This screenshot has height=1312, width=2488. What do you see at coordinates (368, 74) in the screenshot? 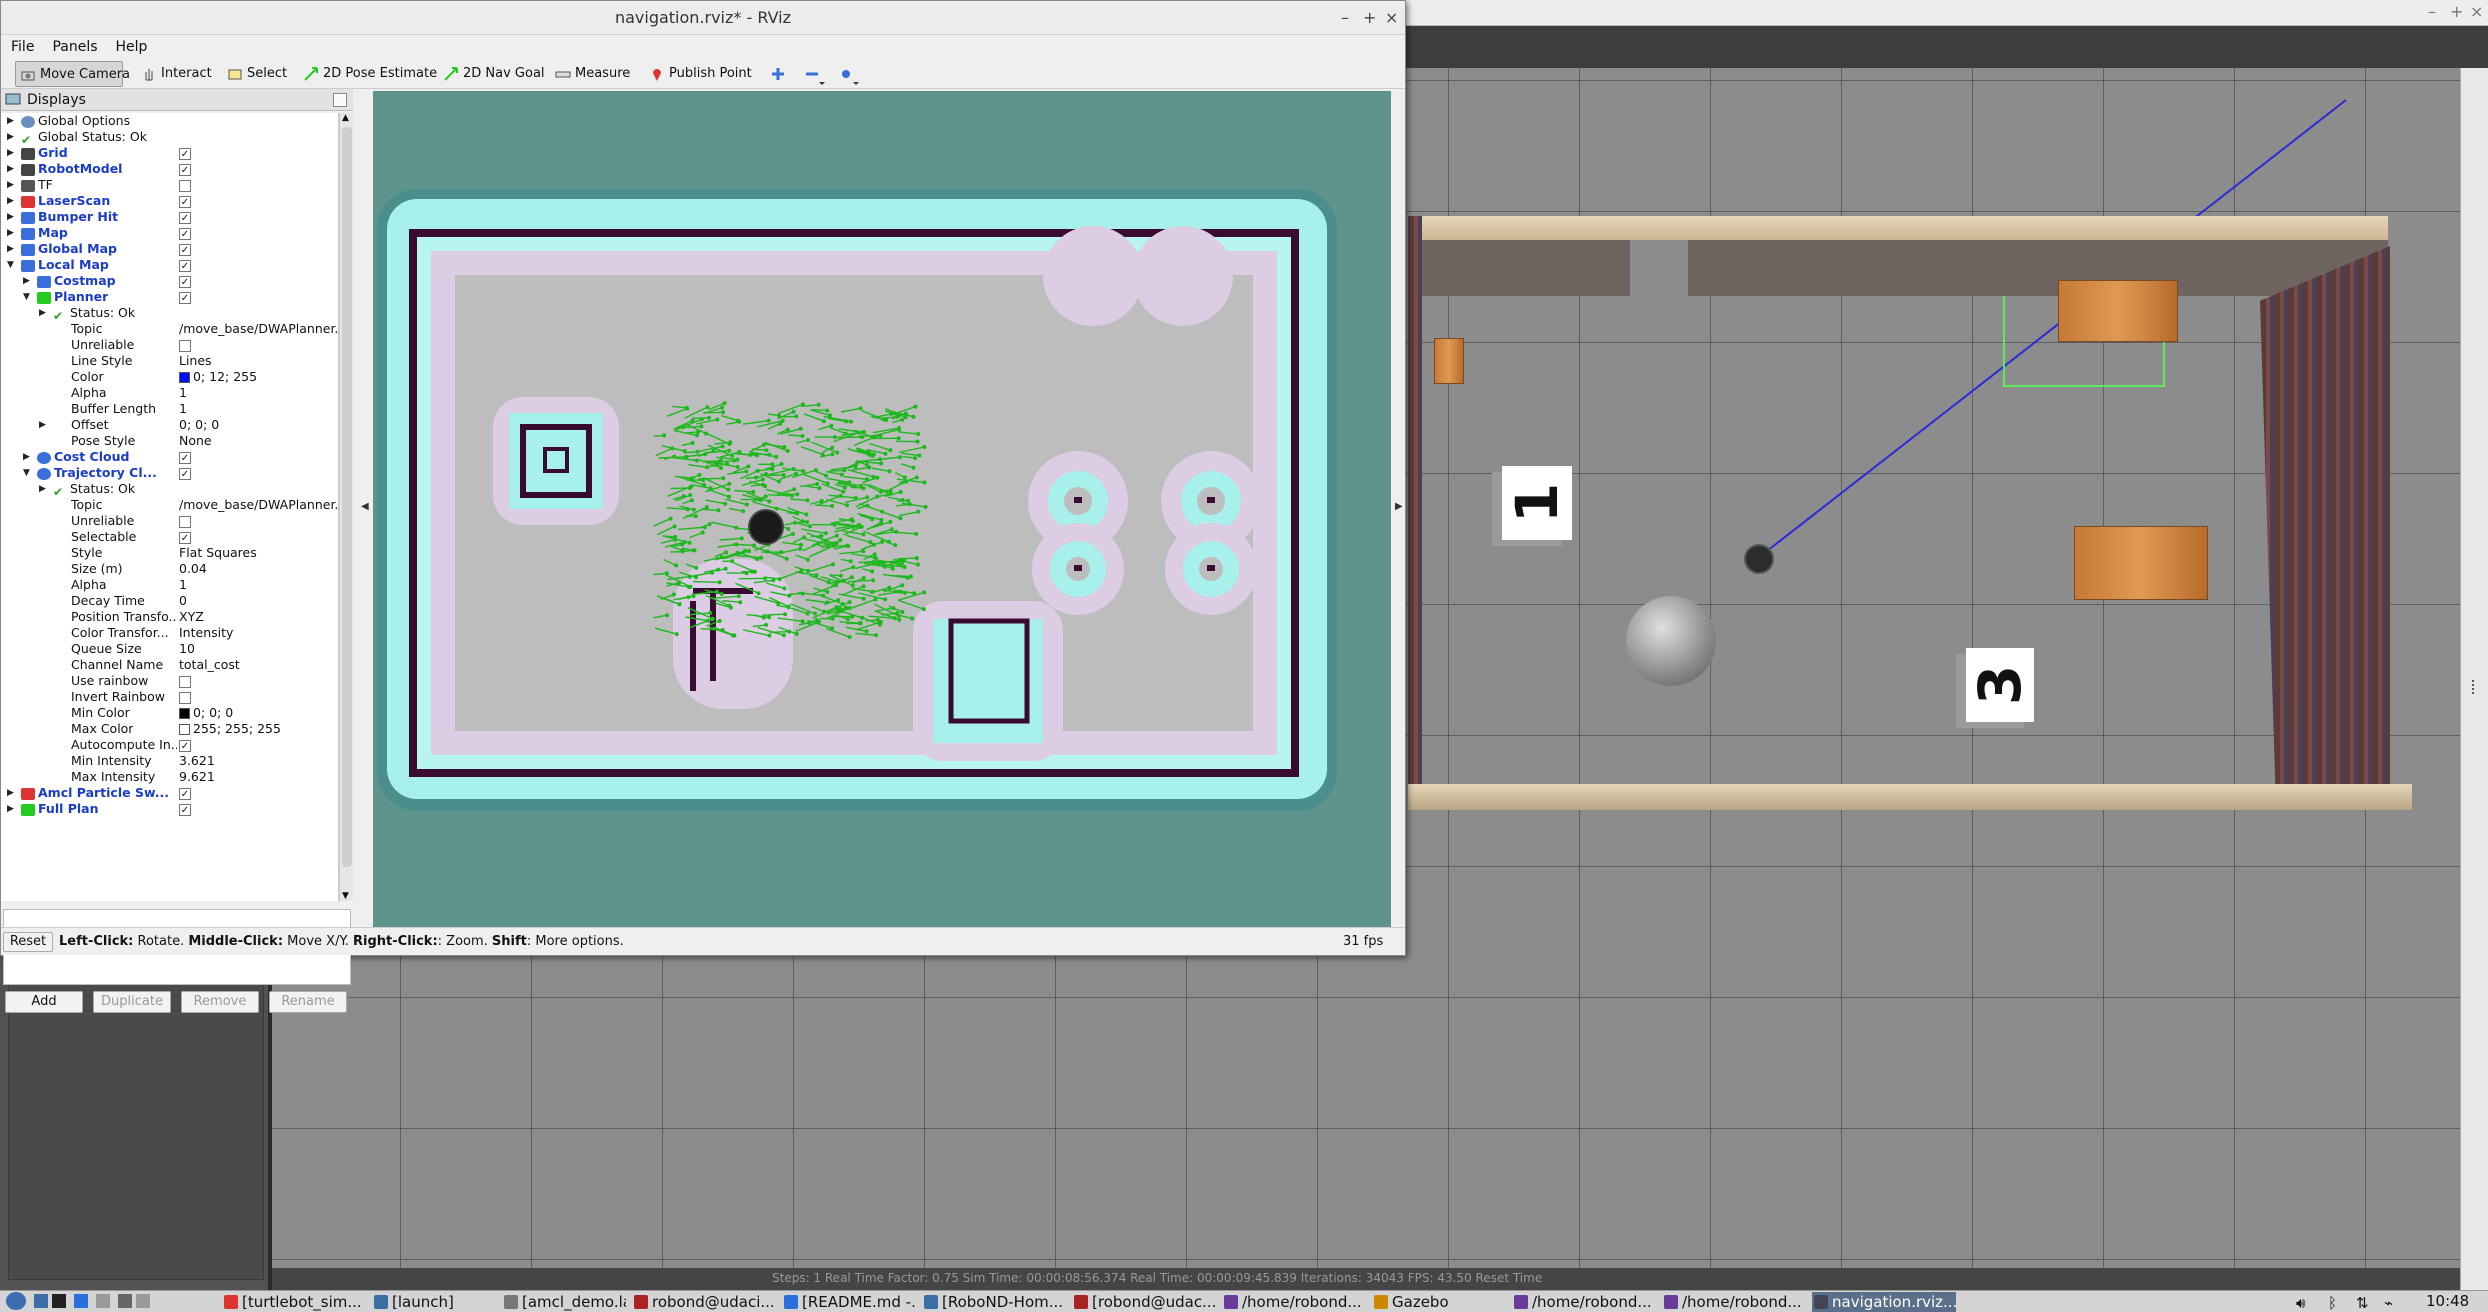
I see `2d-pose-estimate-tool: 2D Pose Estimate` at bounding box center [368, 74].